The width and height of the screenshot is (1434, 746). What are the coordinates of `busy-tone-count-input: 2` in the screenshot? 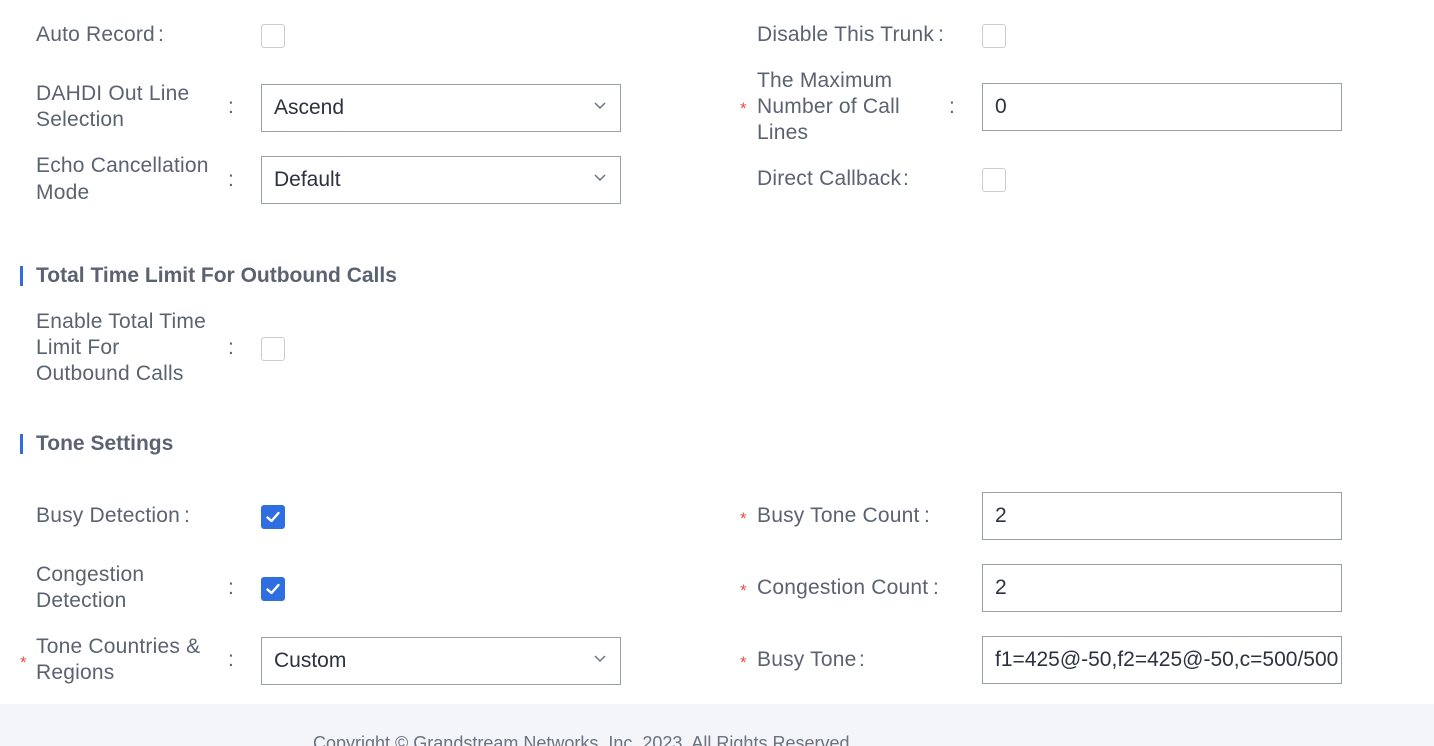 It's located at (1162, 516).